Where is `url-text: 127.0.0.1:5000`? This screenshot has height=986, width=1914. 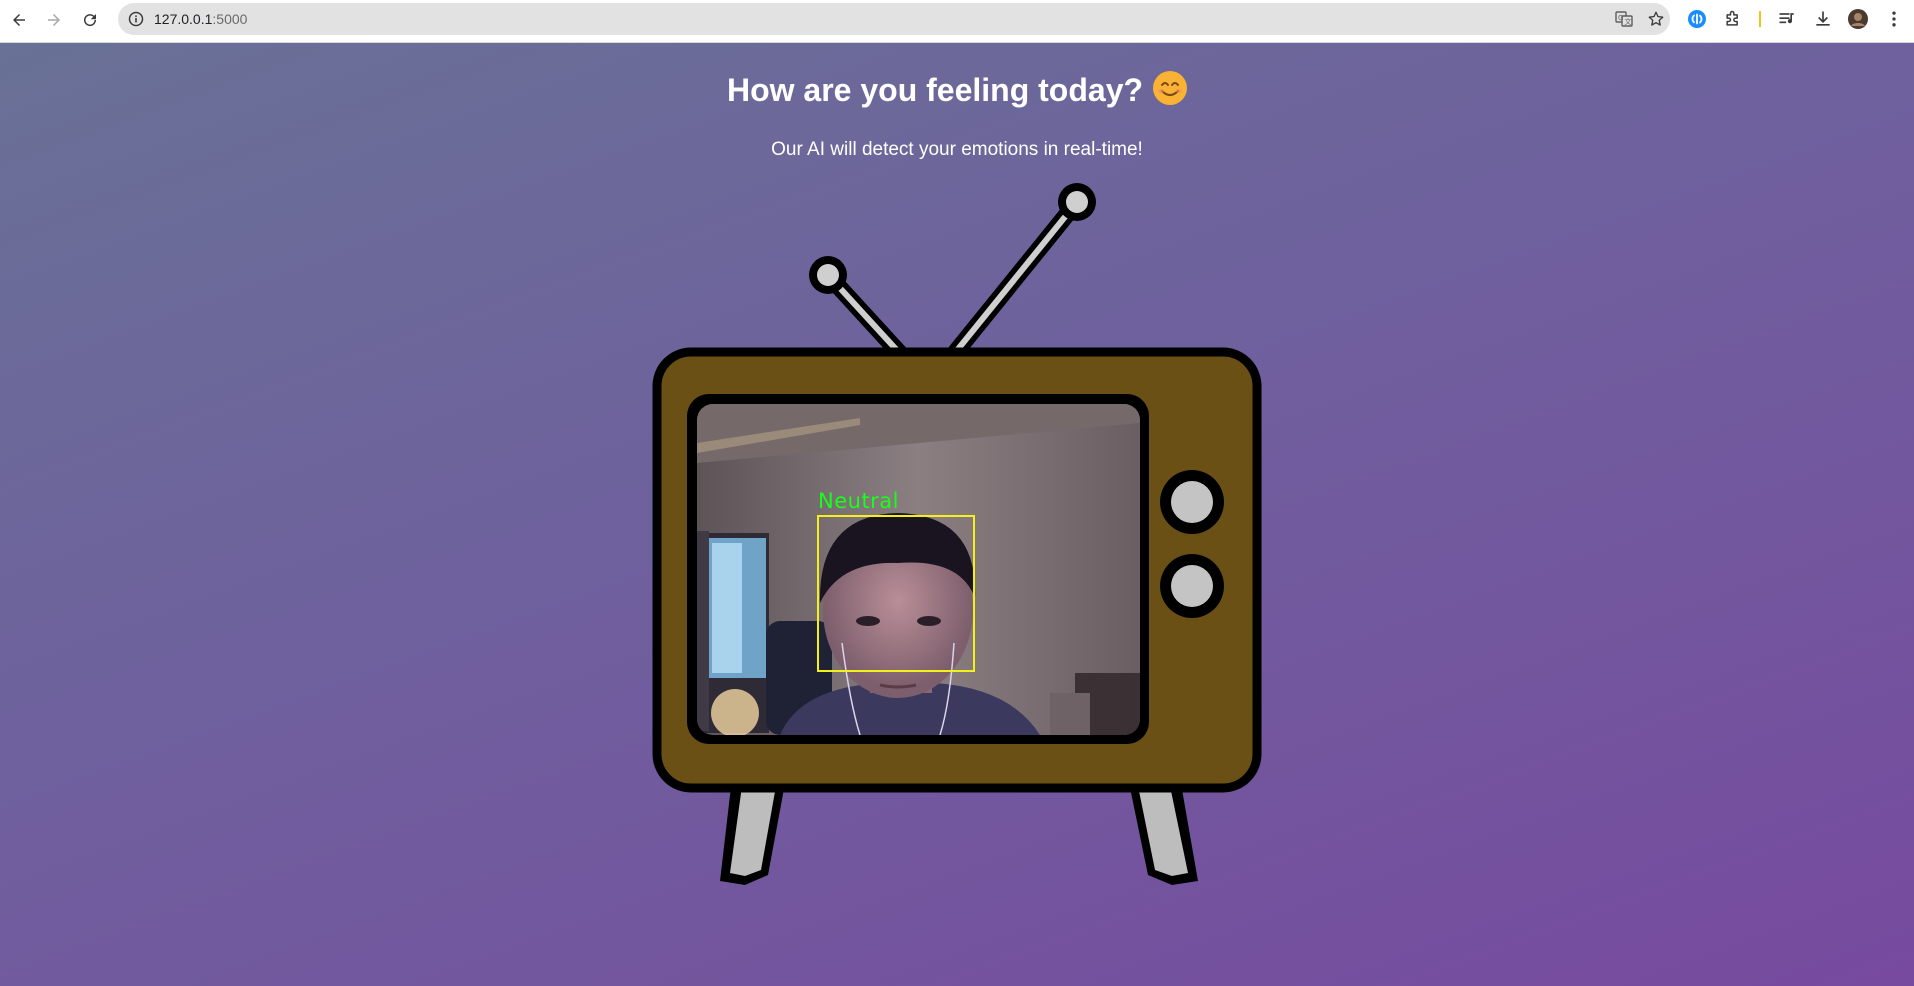
url-text: 127.0.0.1:5000 is located at coordinates (200, 19).